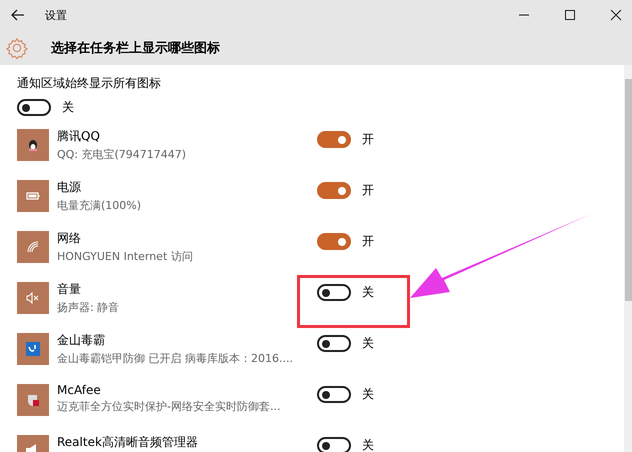  I want to click on penguin-icon, so click(33, 145).